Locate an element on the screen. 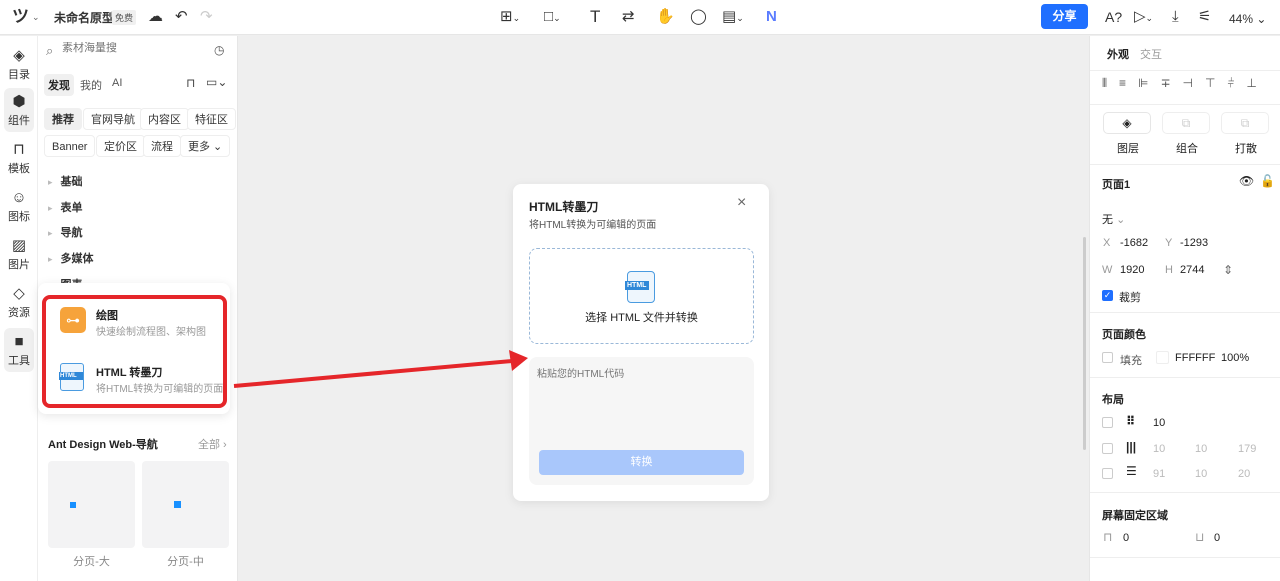  w-input: 1920 is located at coordinates (1132, 270).